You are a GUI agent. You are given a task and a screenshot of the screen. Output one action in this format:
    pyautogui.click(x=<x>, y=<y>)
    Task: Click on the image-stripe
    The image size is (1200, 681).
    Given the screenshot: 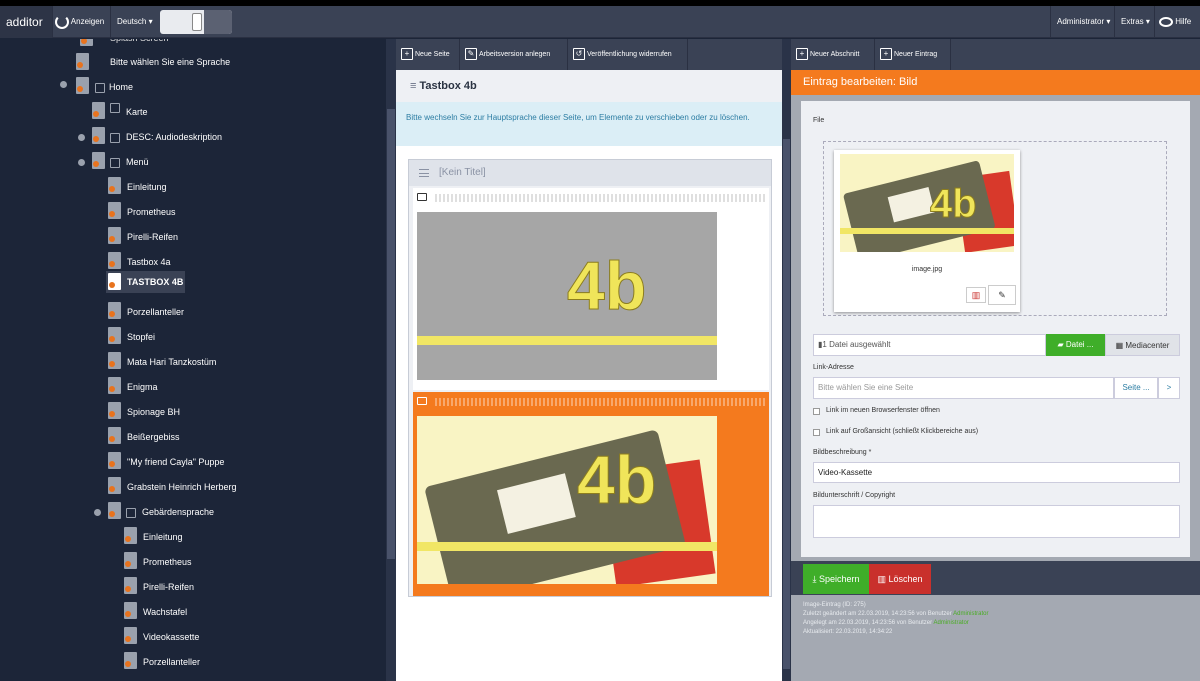 What is the action you would take?
    pyautogui.click(x=927, y=231)
    